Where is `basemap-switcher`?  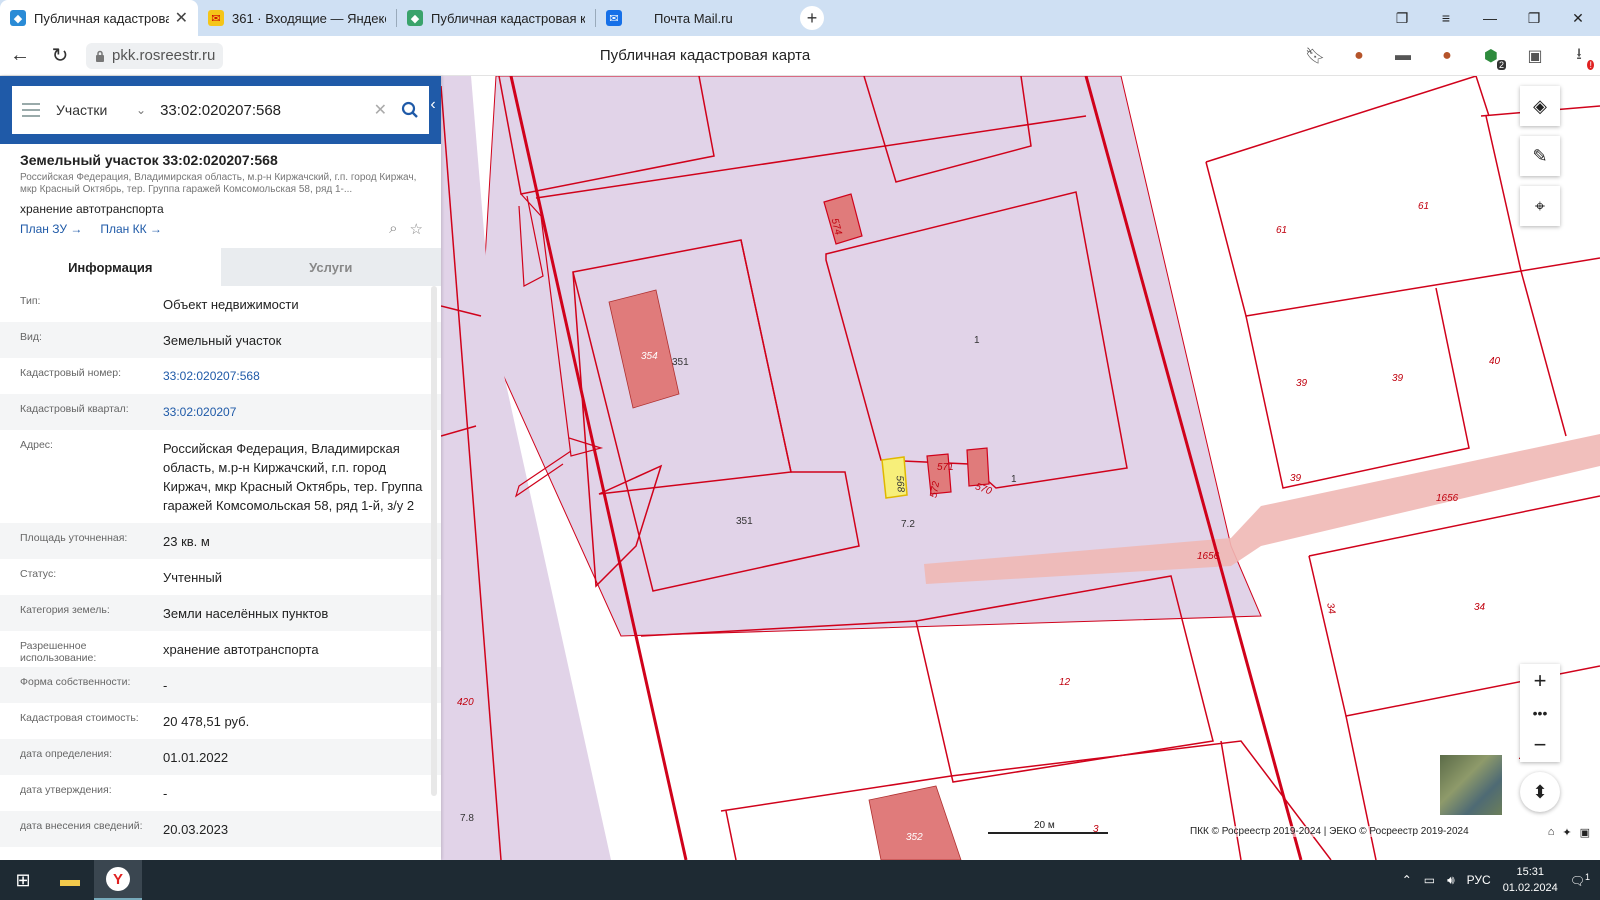
basemap-switcher is located at coordinates (1471, 785).